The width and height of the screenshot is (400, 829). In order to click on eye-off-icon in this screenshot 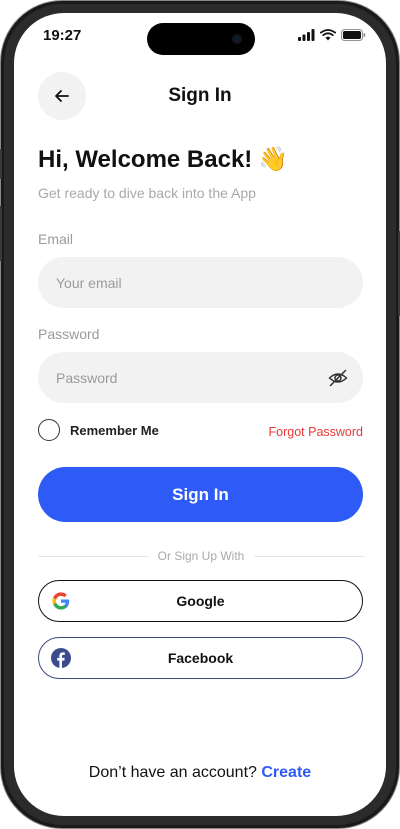, I will do `click(338, 378)`.